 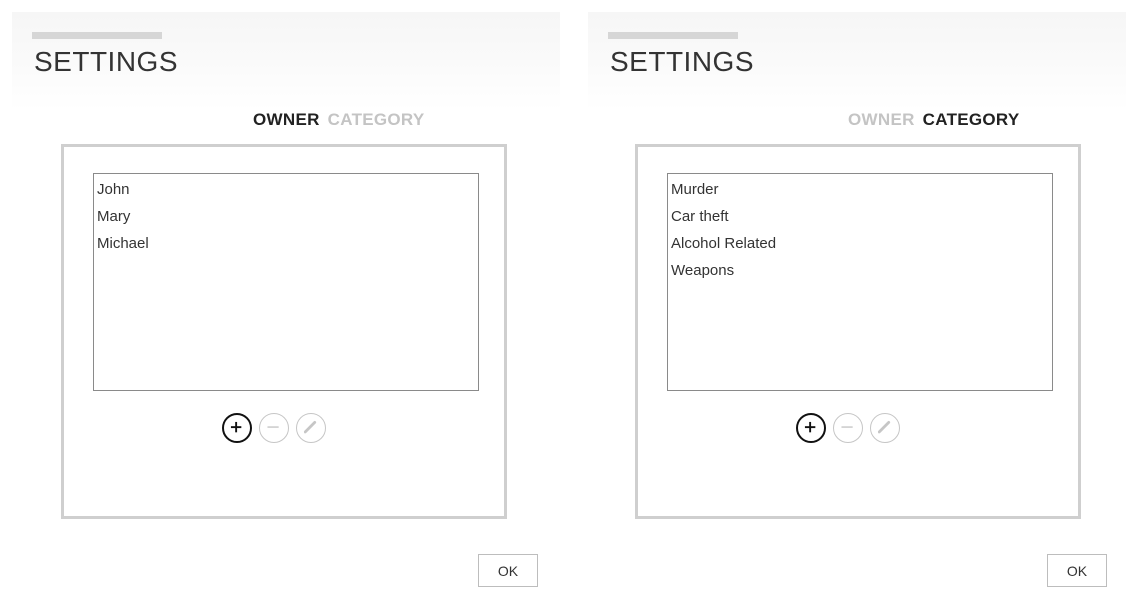 What do you see at coordinates (861, 271) in the screenshot?
I see `list-item: Weapons` at bounding box center [861, 271].